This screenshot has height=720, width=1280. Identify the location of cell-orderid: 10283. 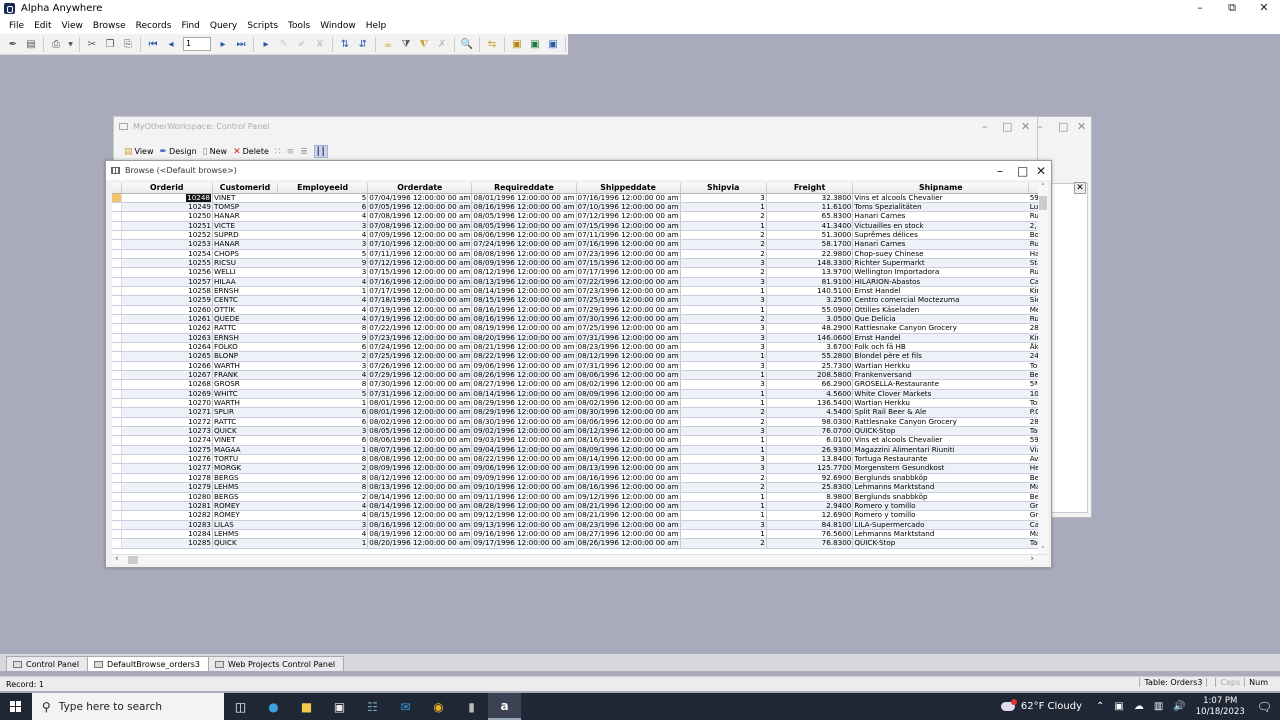
(167, 525).